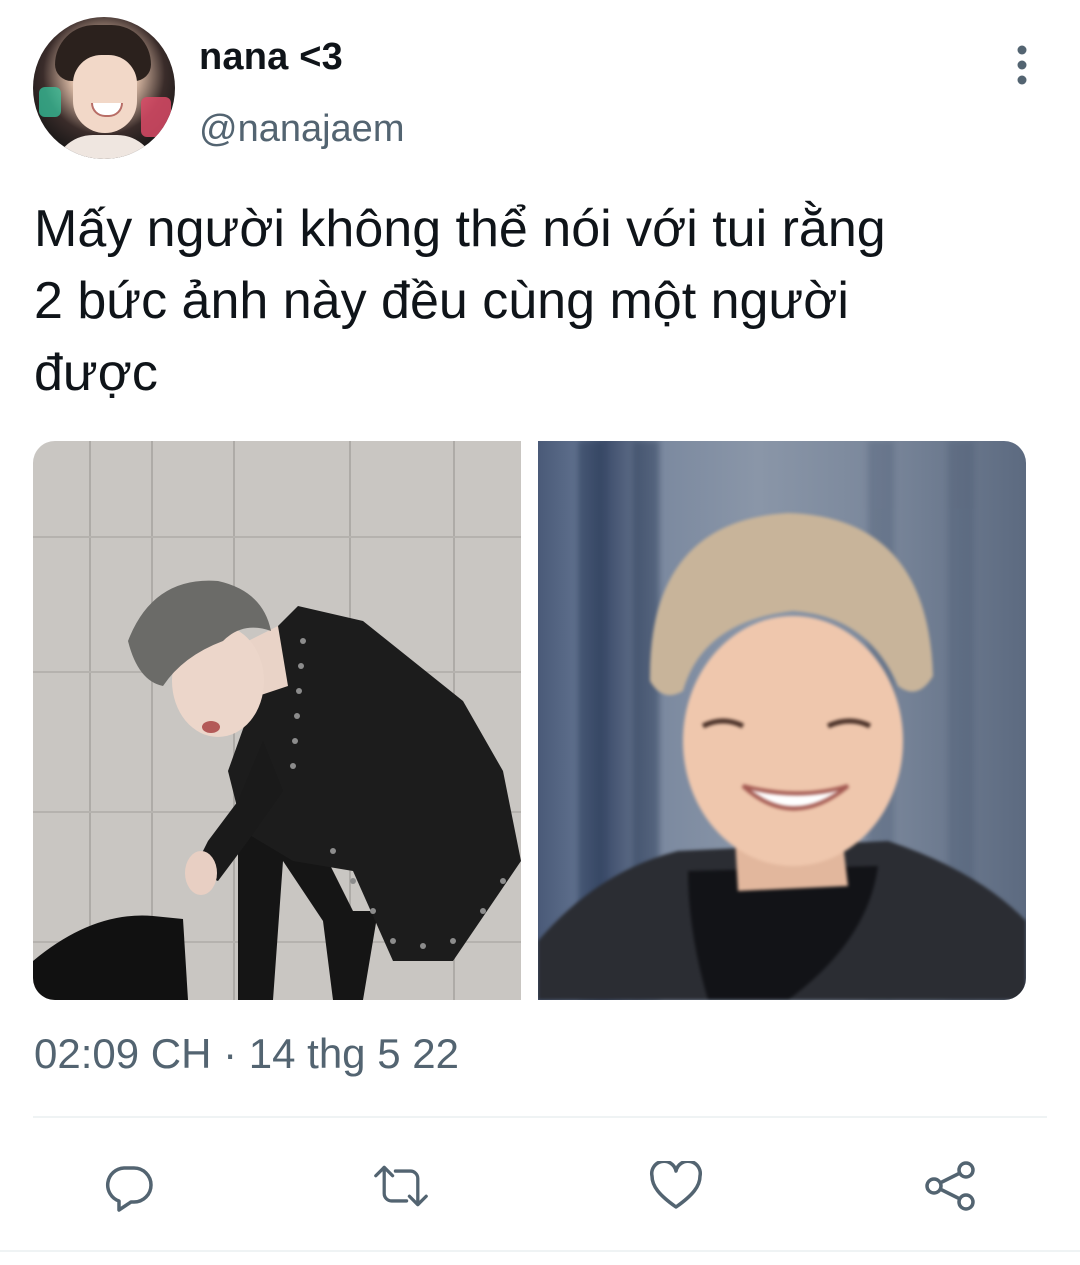  What do you see at coordinates (246, 1054) in the screenshot?
I see `tweet-timestamp: 02:09 CH · 14 thg 5 22` at bounding box center [246, 1054].